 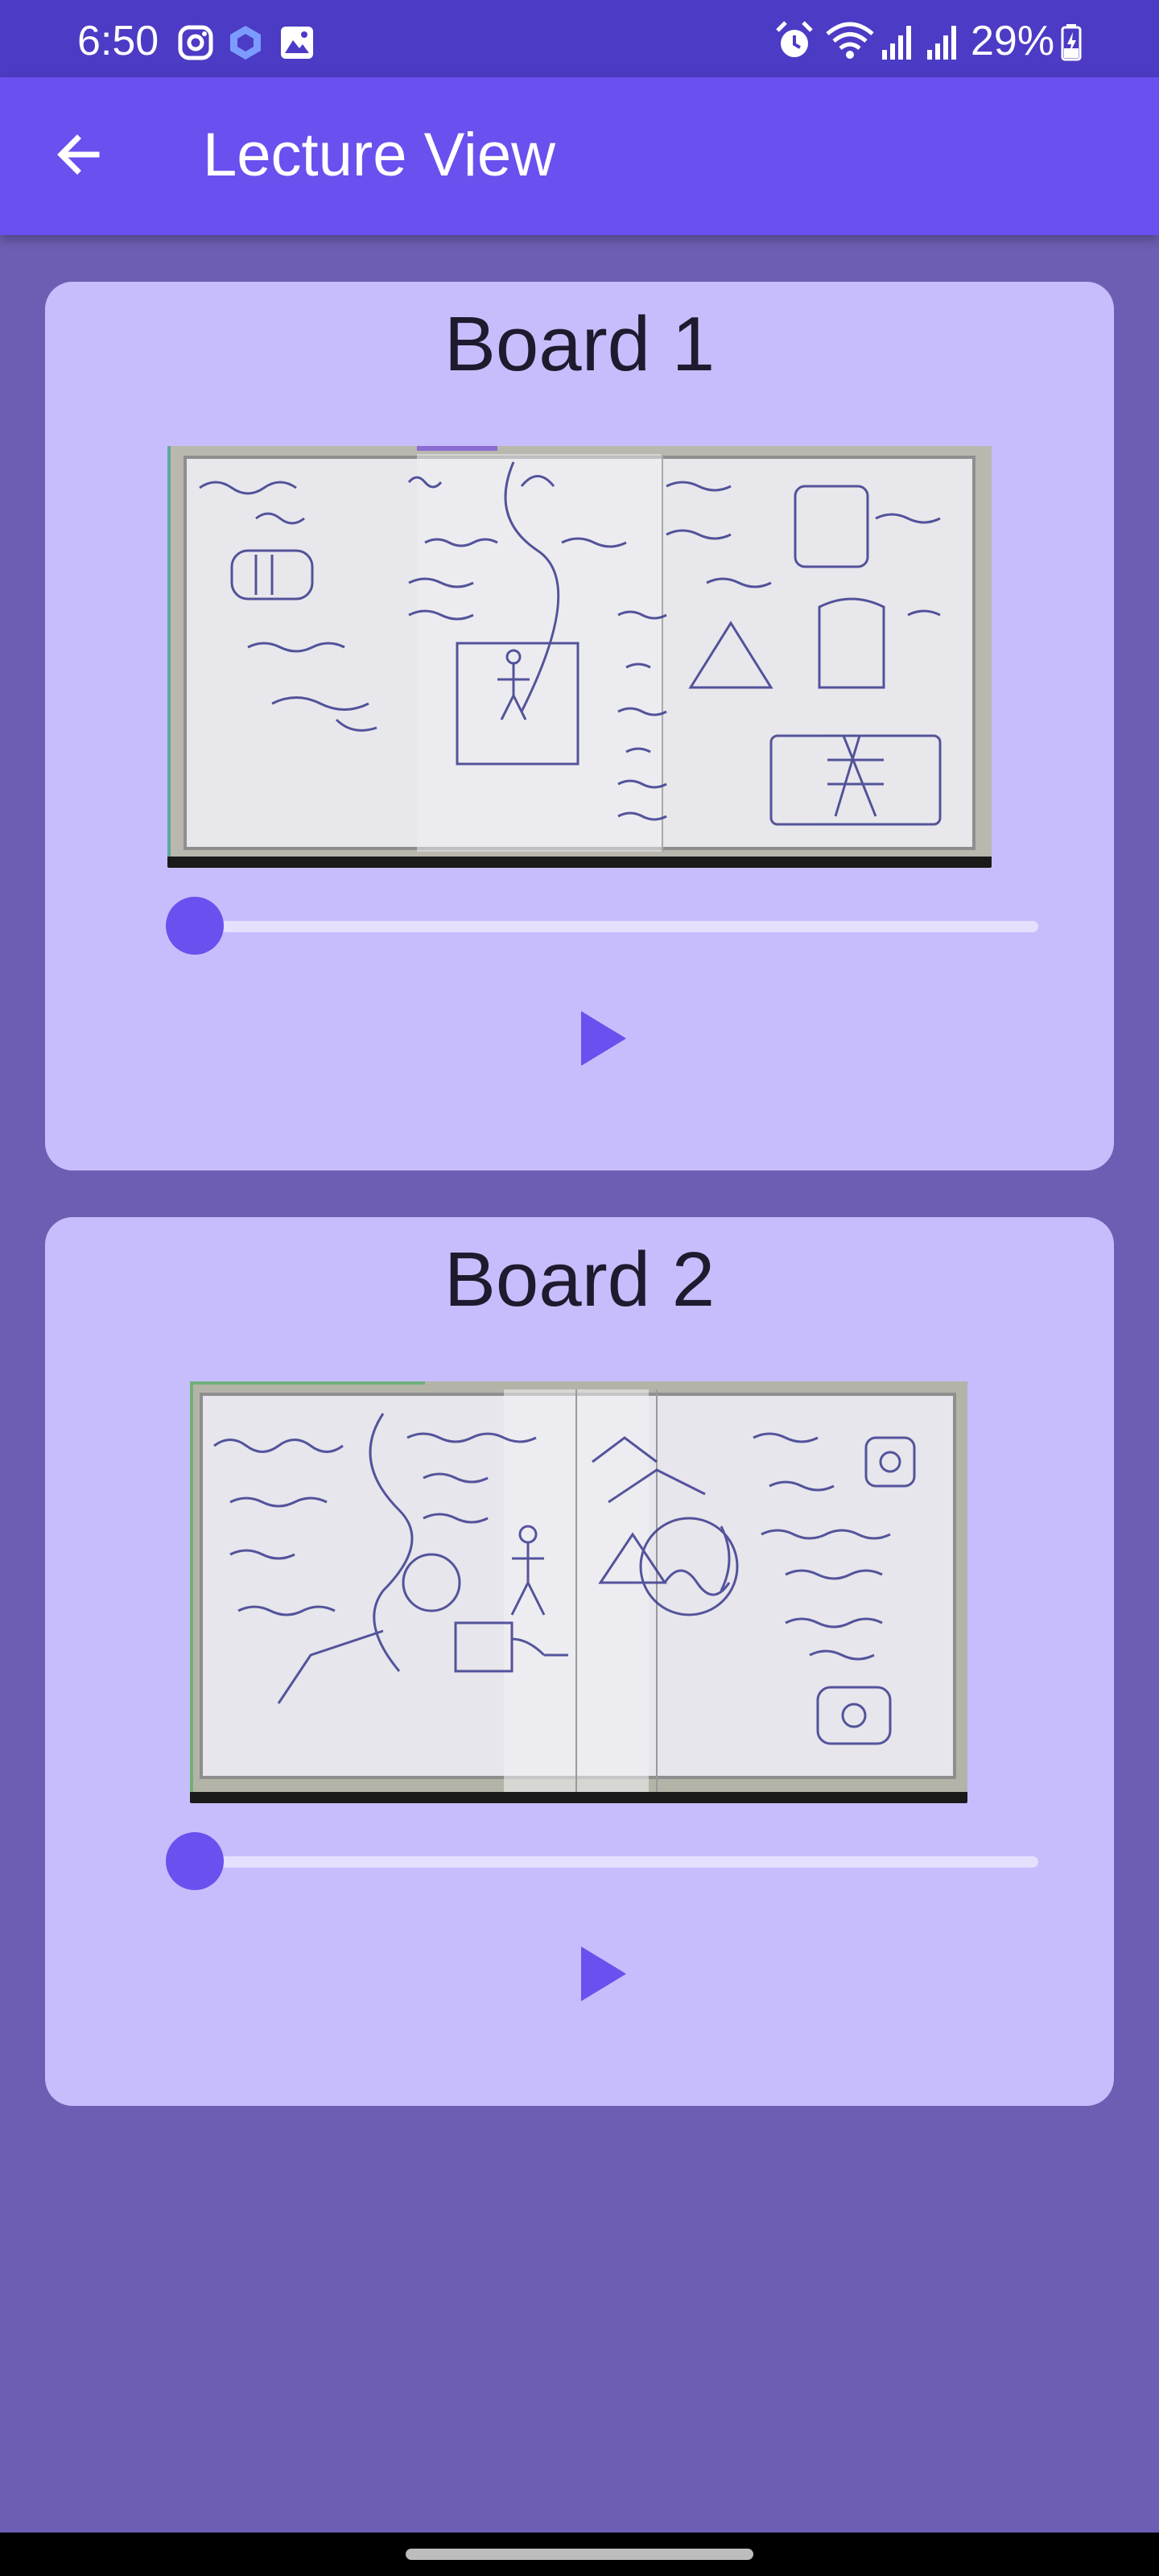 What do you see at coordinates (195, 42) in the screenshot?
I see `instagram-icon` at bounding box center [195, 42].